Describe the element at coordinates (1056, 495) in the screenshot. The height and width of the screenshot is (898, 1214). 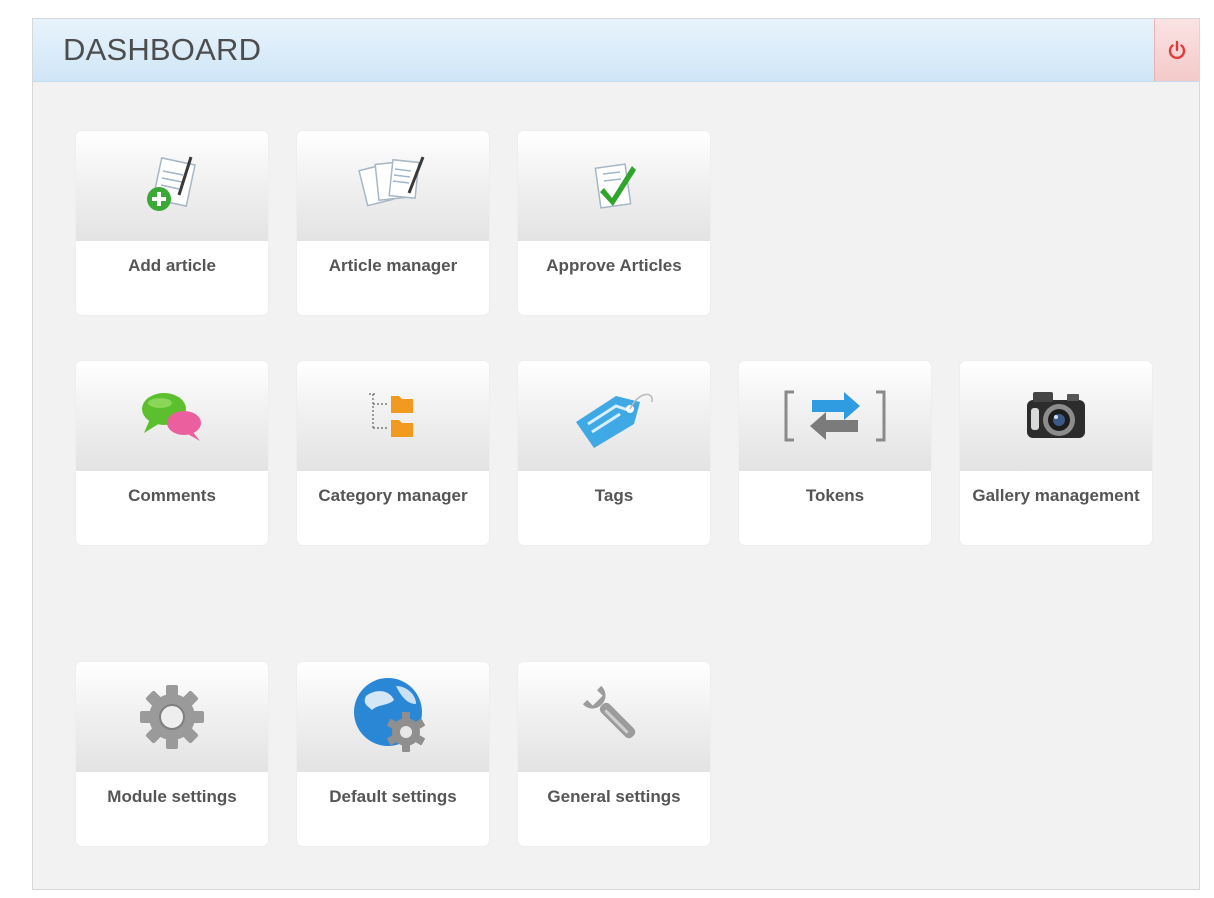
I see `tile-label: Gallery management` at that location.